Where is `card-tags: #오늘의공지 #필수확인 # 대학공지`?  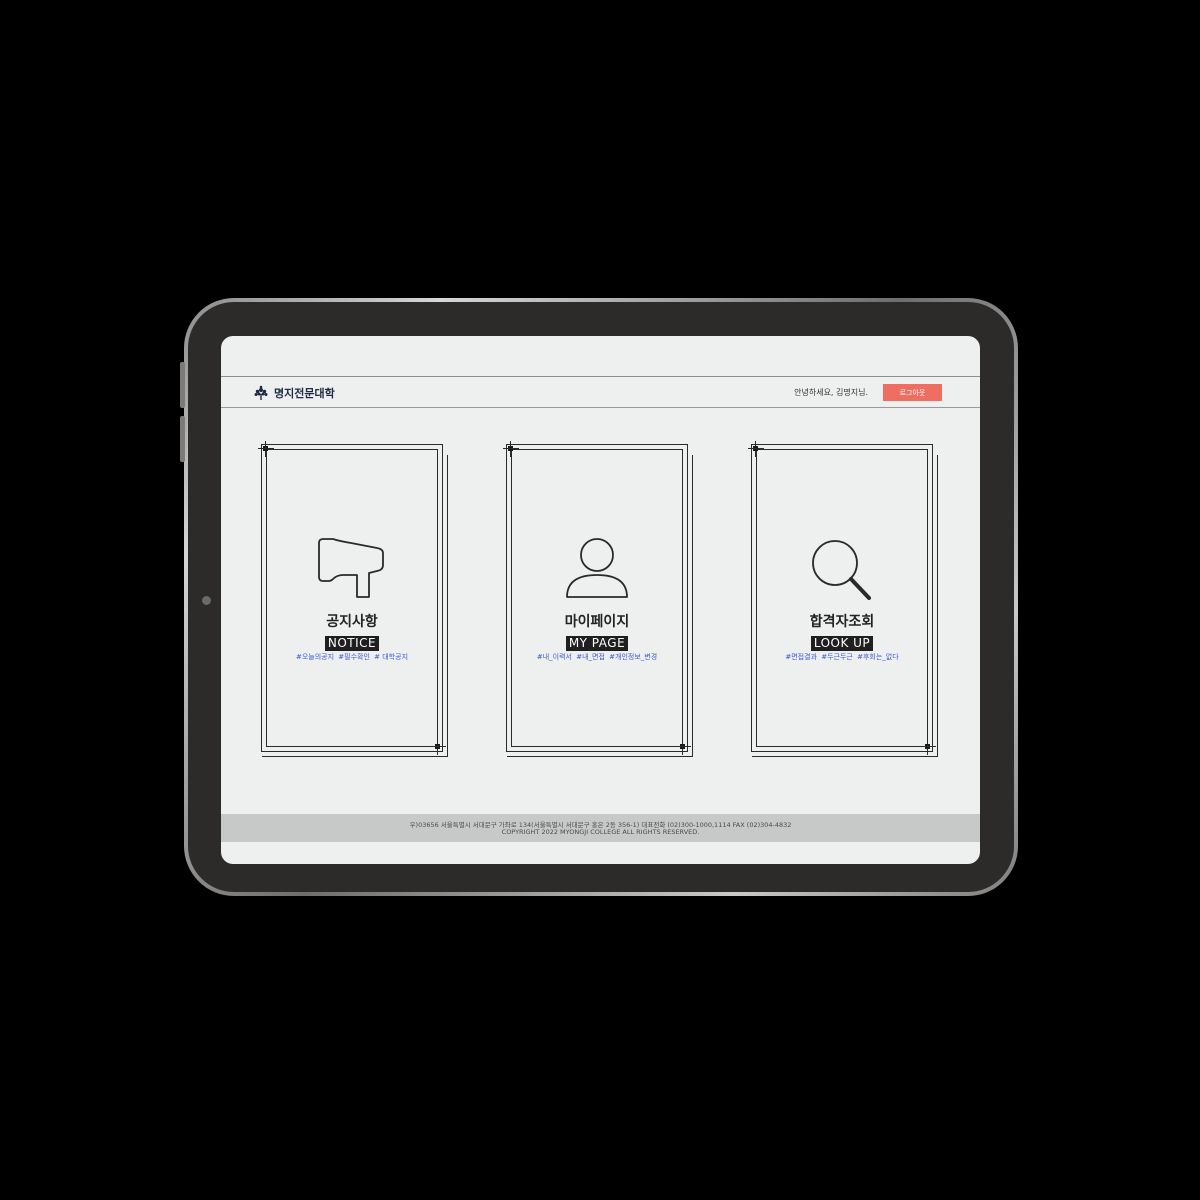 card-tags: #오늘의공지 #필수확인 # 대학공지 is located at coordinates (352, 657).